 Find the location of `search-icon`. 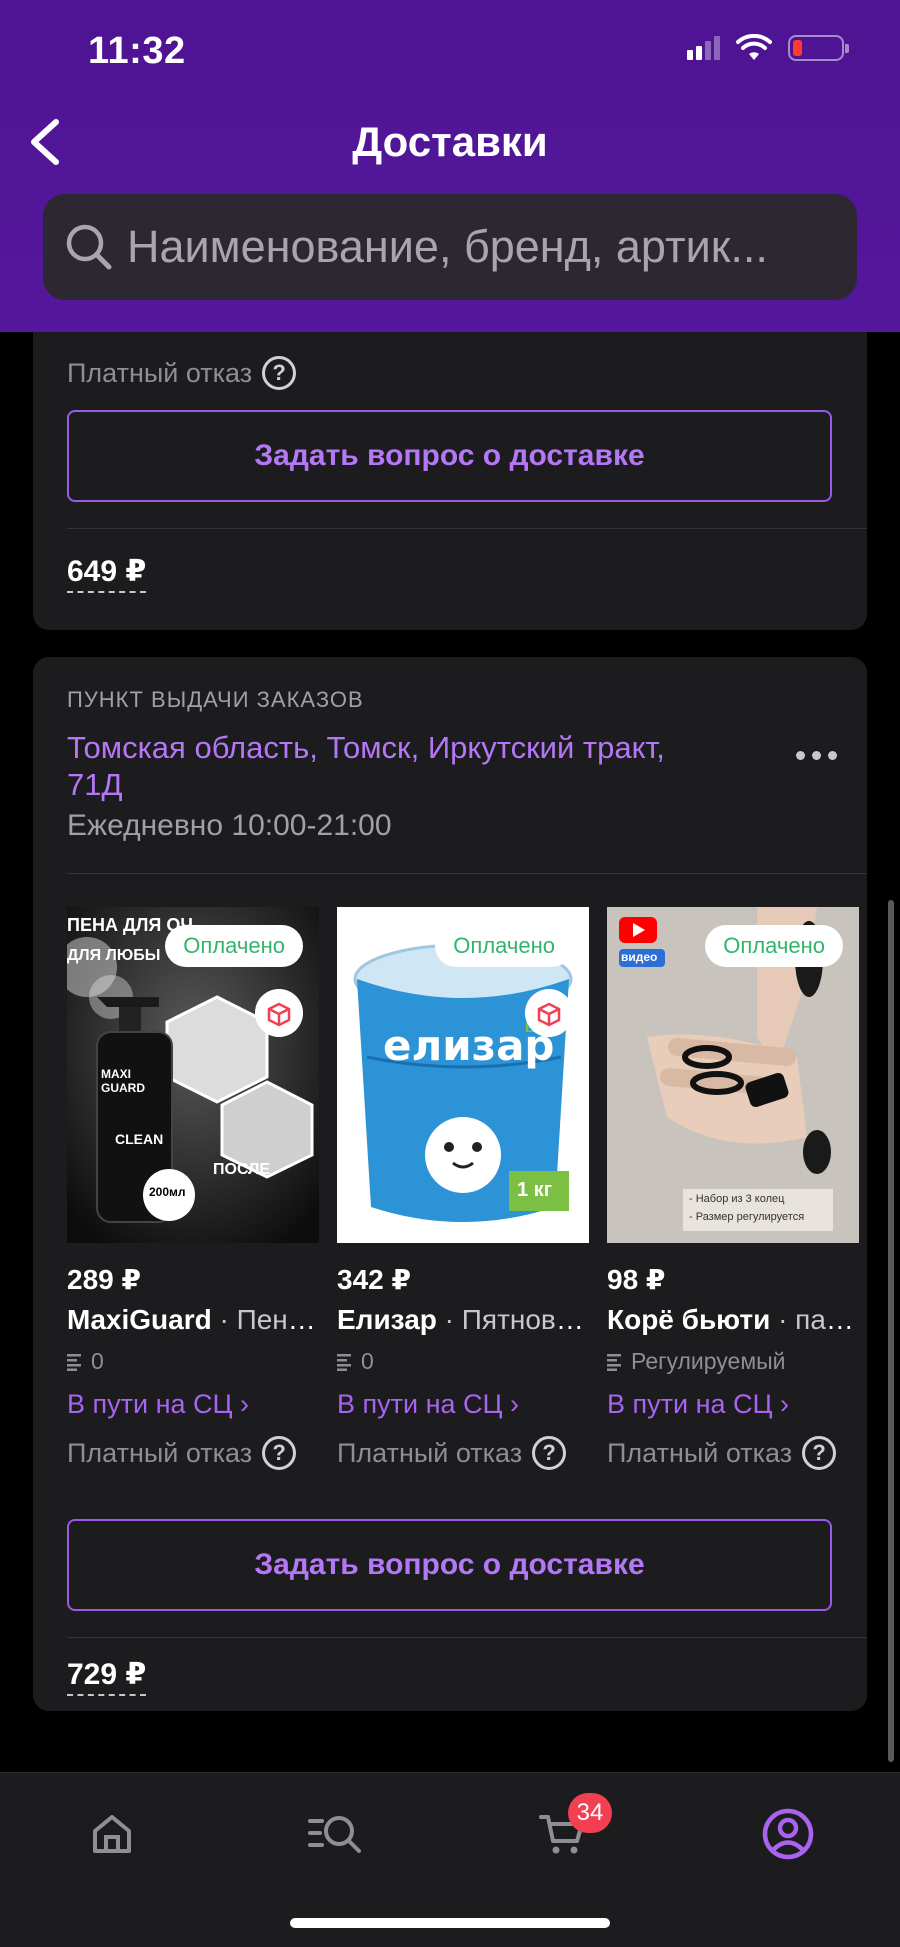

search-icon is located at coordinates (89, 247).